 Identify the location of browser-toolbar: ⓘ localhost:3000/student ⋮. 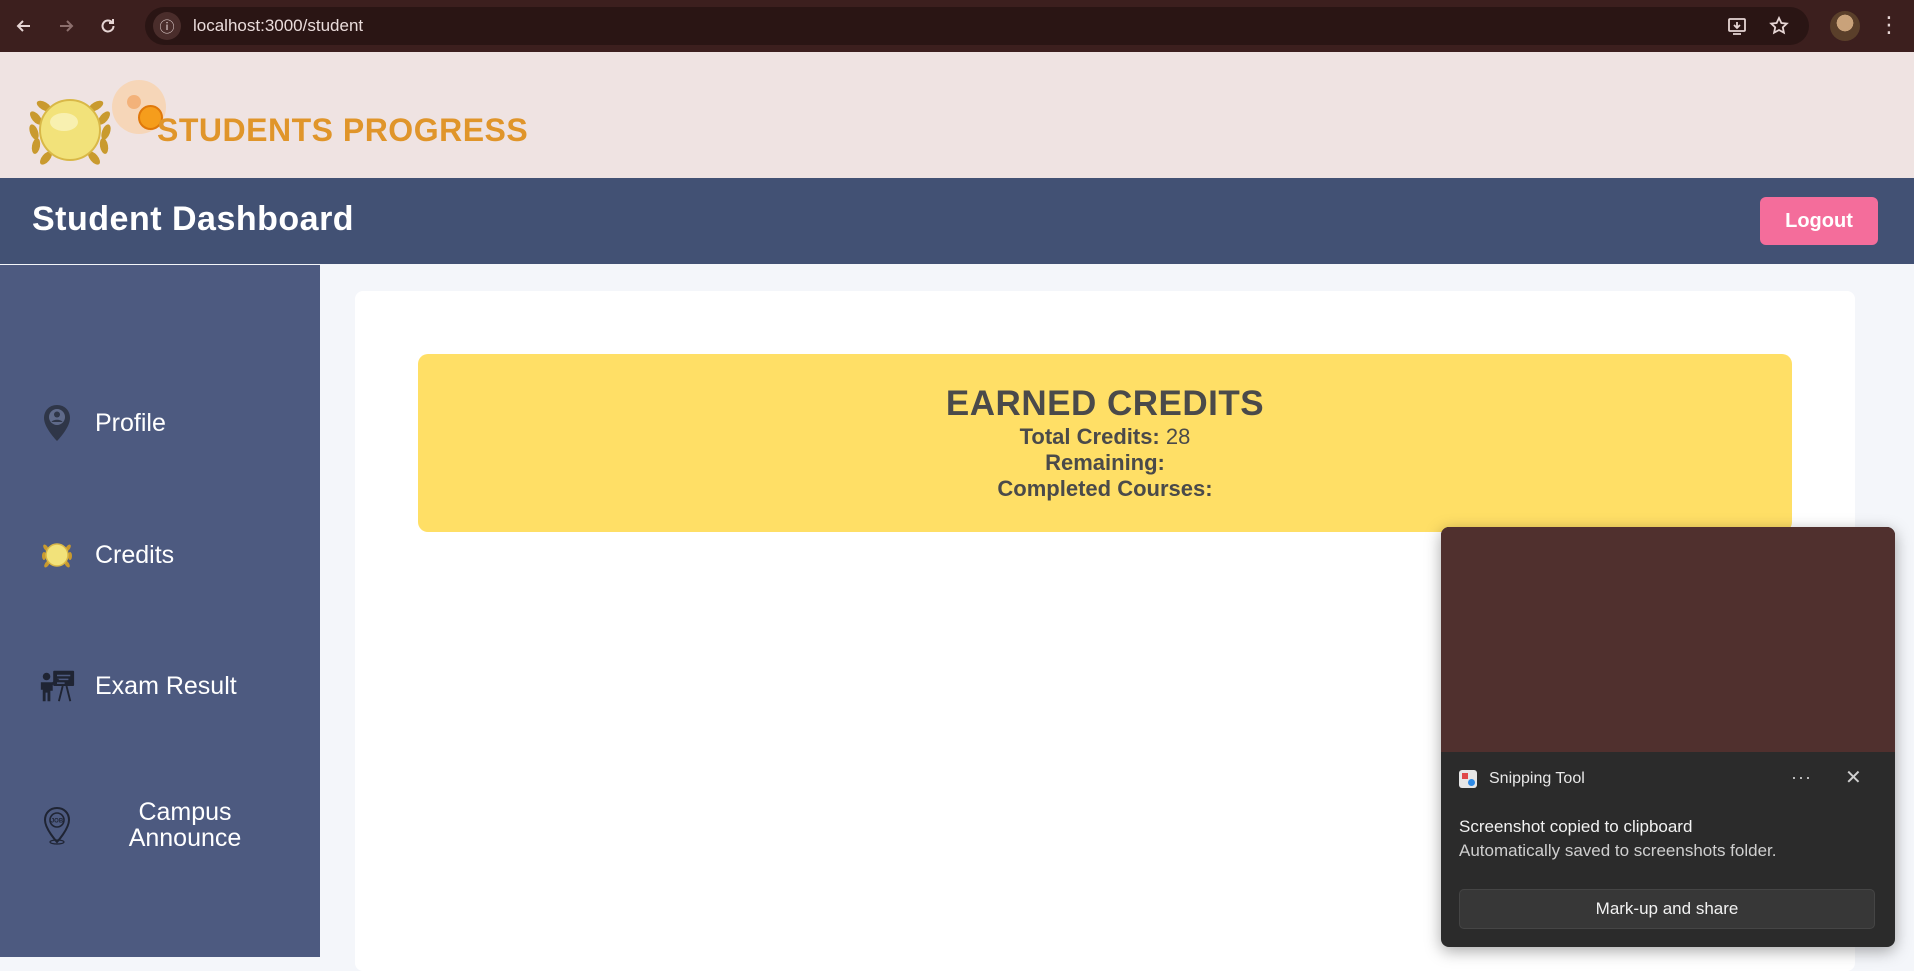
(957, 26).